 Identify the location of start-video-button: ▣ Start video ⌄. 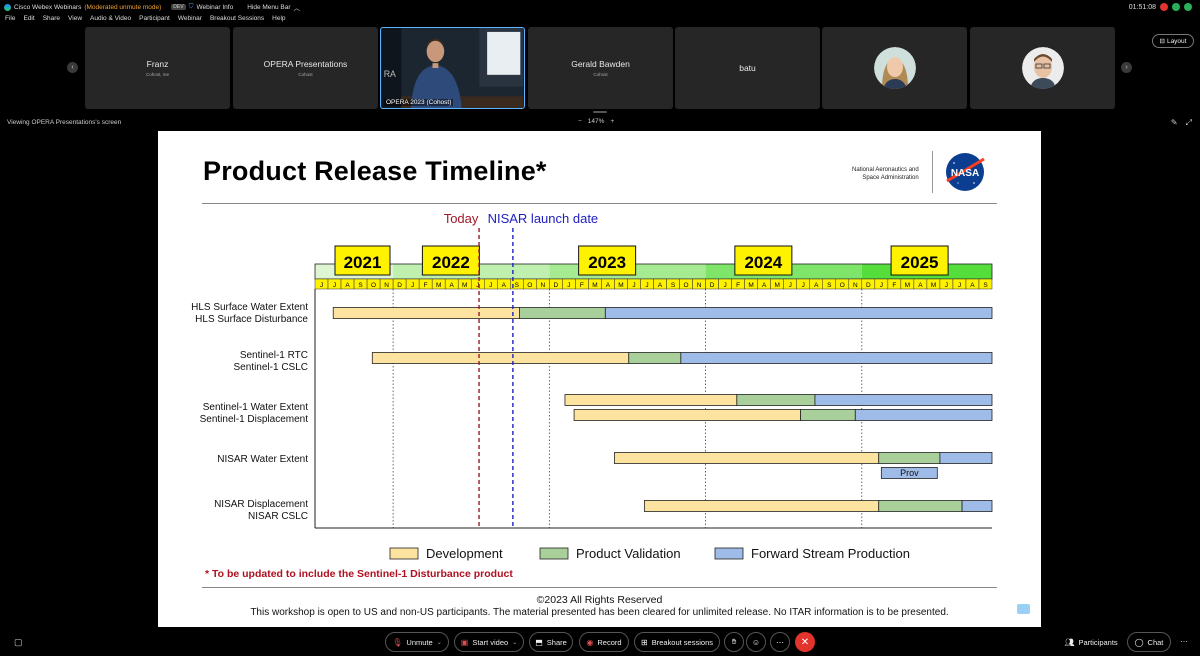
(489, 642).